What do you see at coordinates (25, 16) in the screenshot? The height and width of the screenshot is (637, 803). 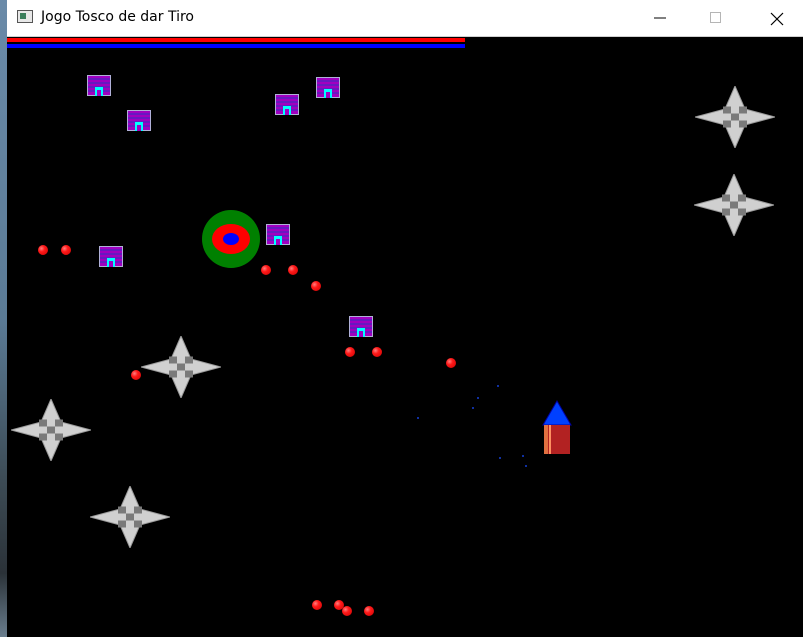 I see `app-icon` at bounding box center [25, 16].